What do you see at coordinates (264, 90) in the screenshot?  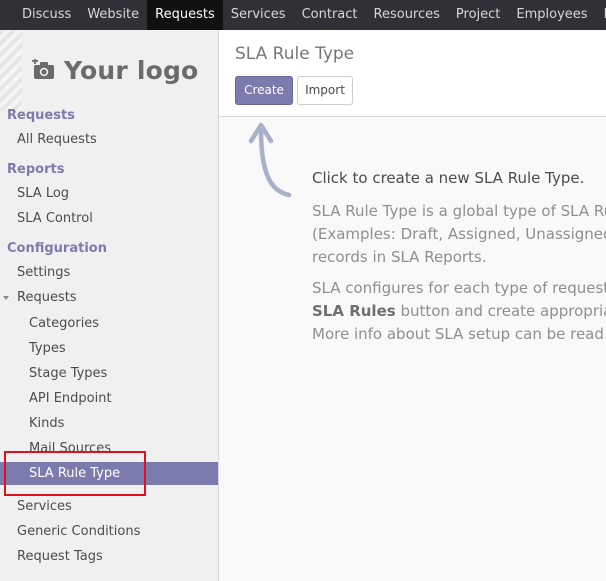 I see `create-button: Create` at bounding box center [264, 90].